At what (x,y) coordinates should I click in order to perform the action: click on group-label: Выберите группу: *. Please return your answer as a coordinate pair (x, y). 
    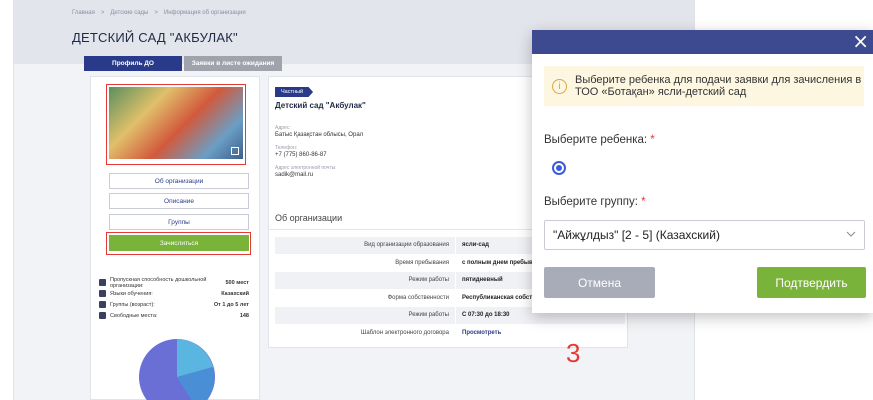
    Looking at the image, I should click on (595, 202).